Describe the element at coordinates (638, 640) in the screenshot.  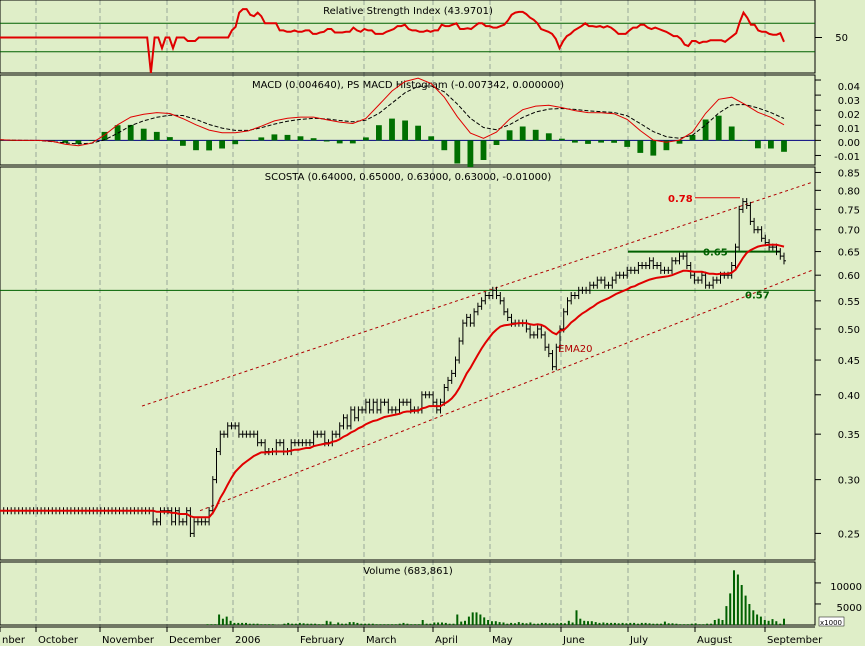
I see `x-tick-label: July` at that location.